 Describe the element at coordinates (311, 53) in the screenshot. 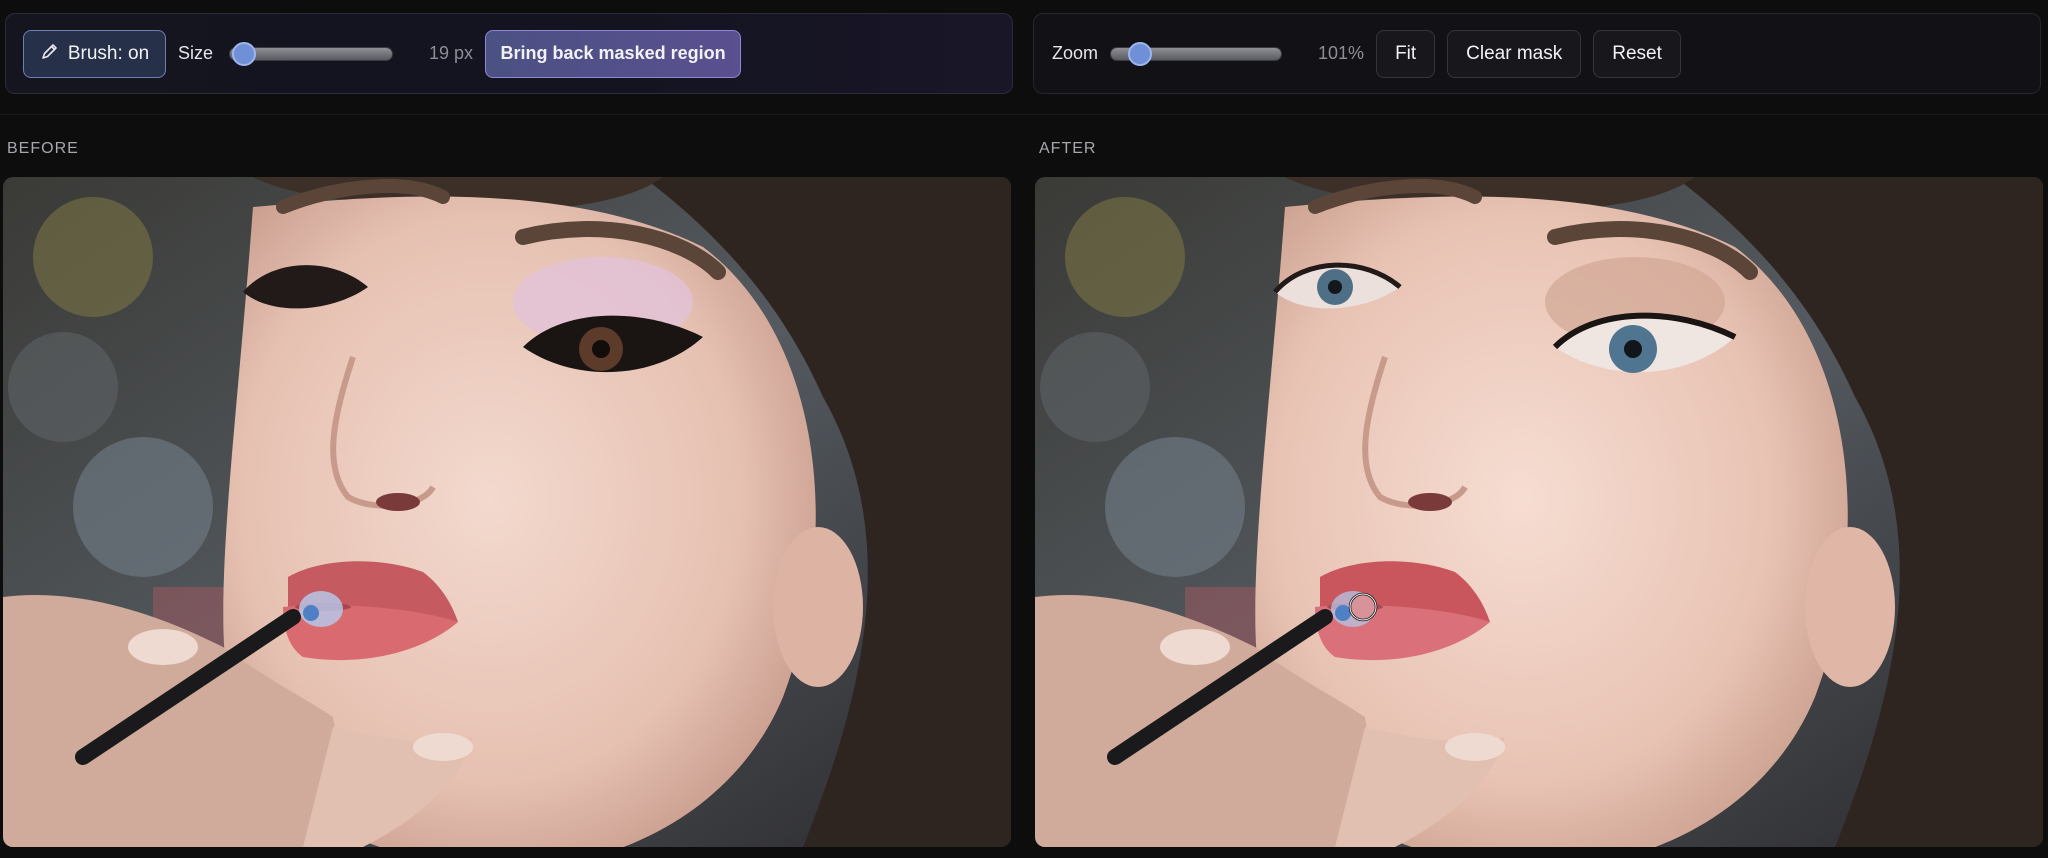

I see `size-slider` at that location.